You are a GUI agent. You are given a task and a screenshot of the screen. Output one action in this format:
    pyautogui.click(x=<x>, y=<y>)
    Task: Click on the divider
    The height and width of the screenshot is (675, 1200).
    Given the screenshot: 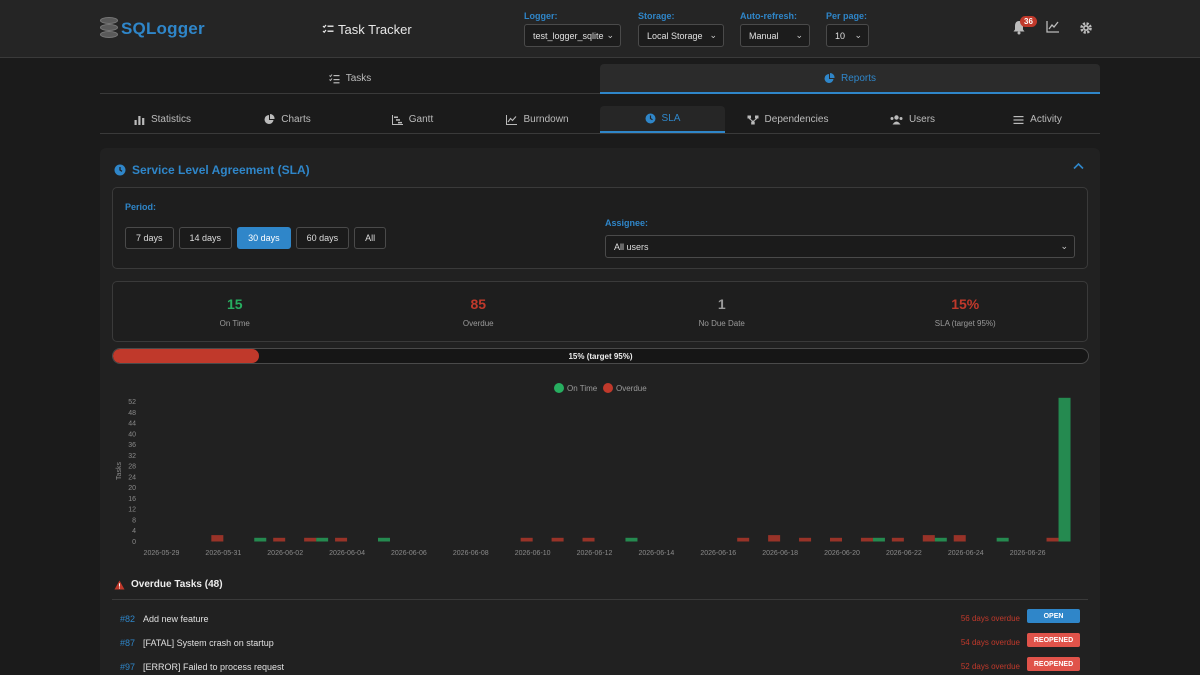 What is the action you would take?
    pyautogui.click(x=600, y=599)
    